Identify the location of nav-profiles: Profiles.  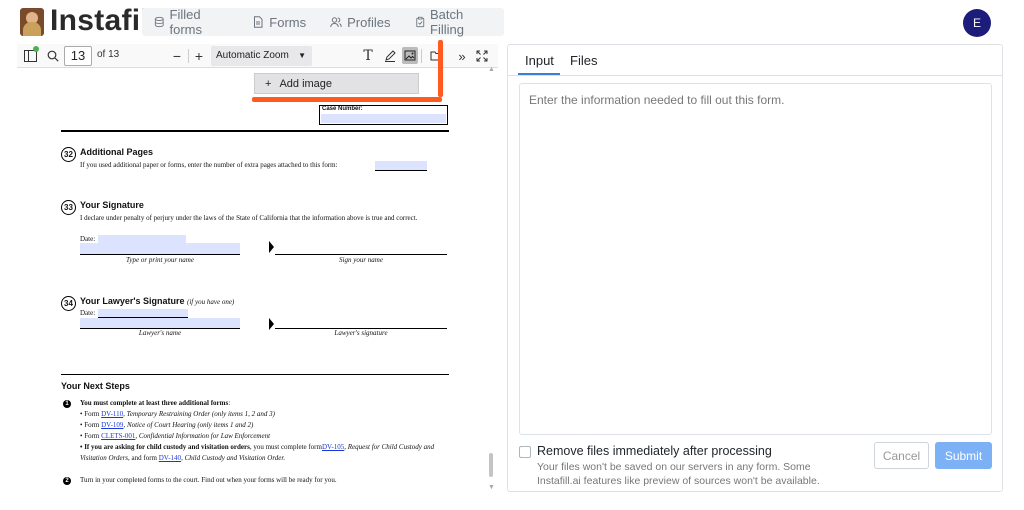
(360, 22).